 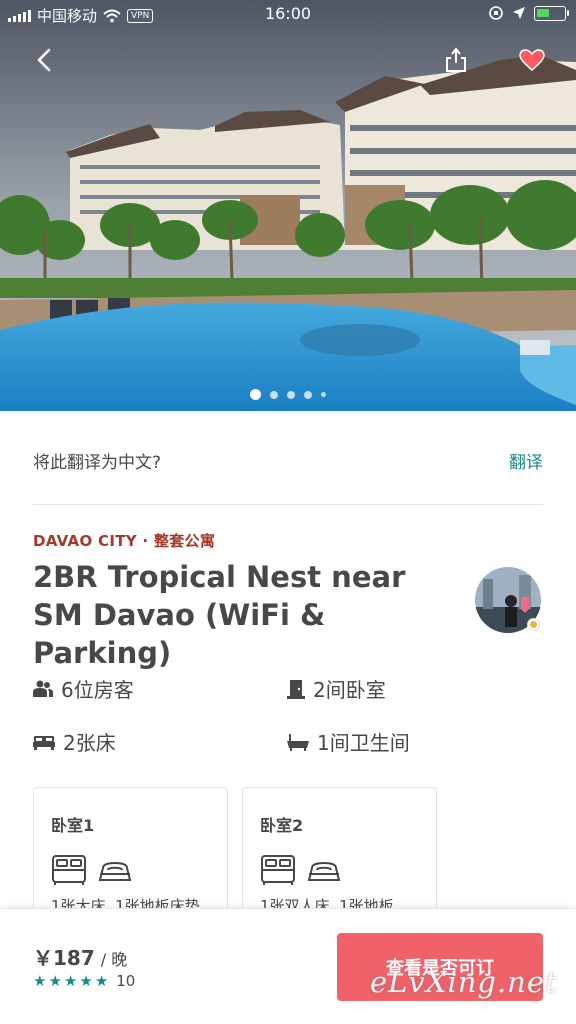 I want to click on bedroom-name: 卧室2, so click(x=282, y=825).